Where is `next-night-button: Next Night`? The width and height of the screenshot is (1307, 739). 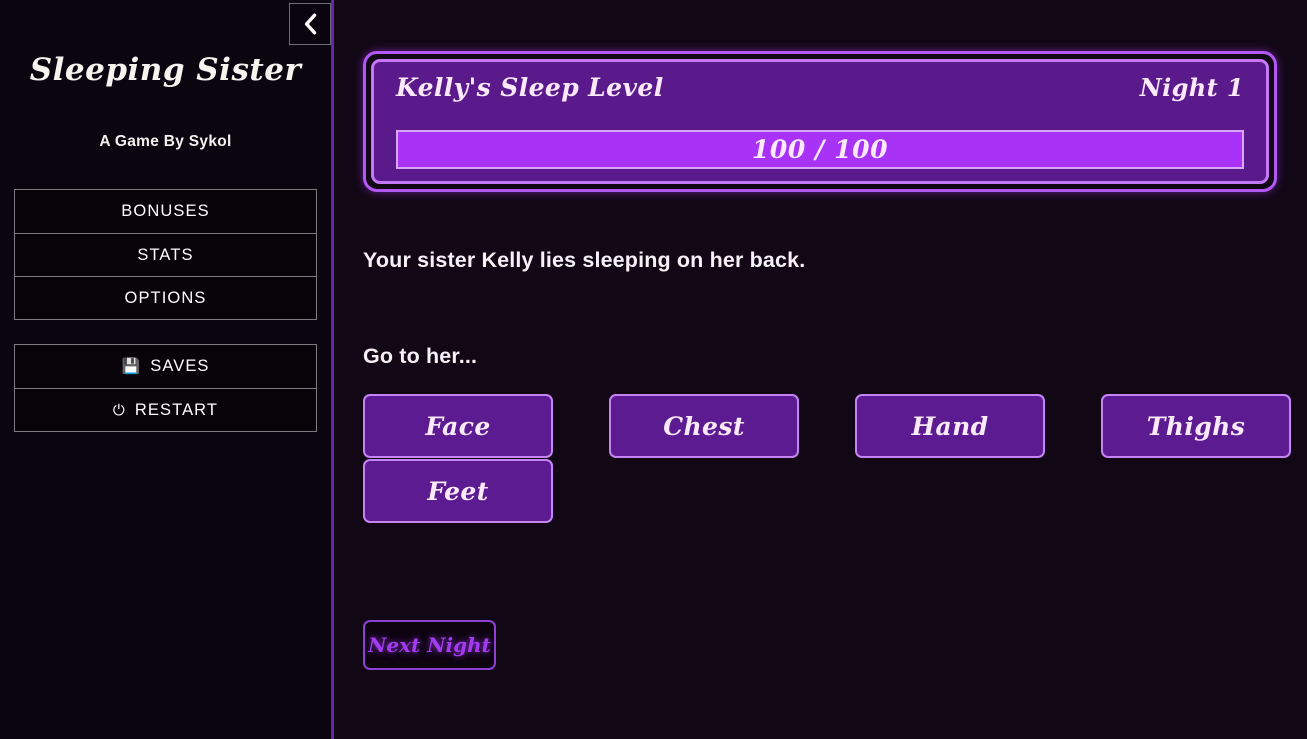
next-night-button: Next Night is located at coordinates (429, 645).